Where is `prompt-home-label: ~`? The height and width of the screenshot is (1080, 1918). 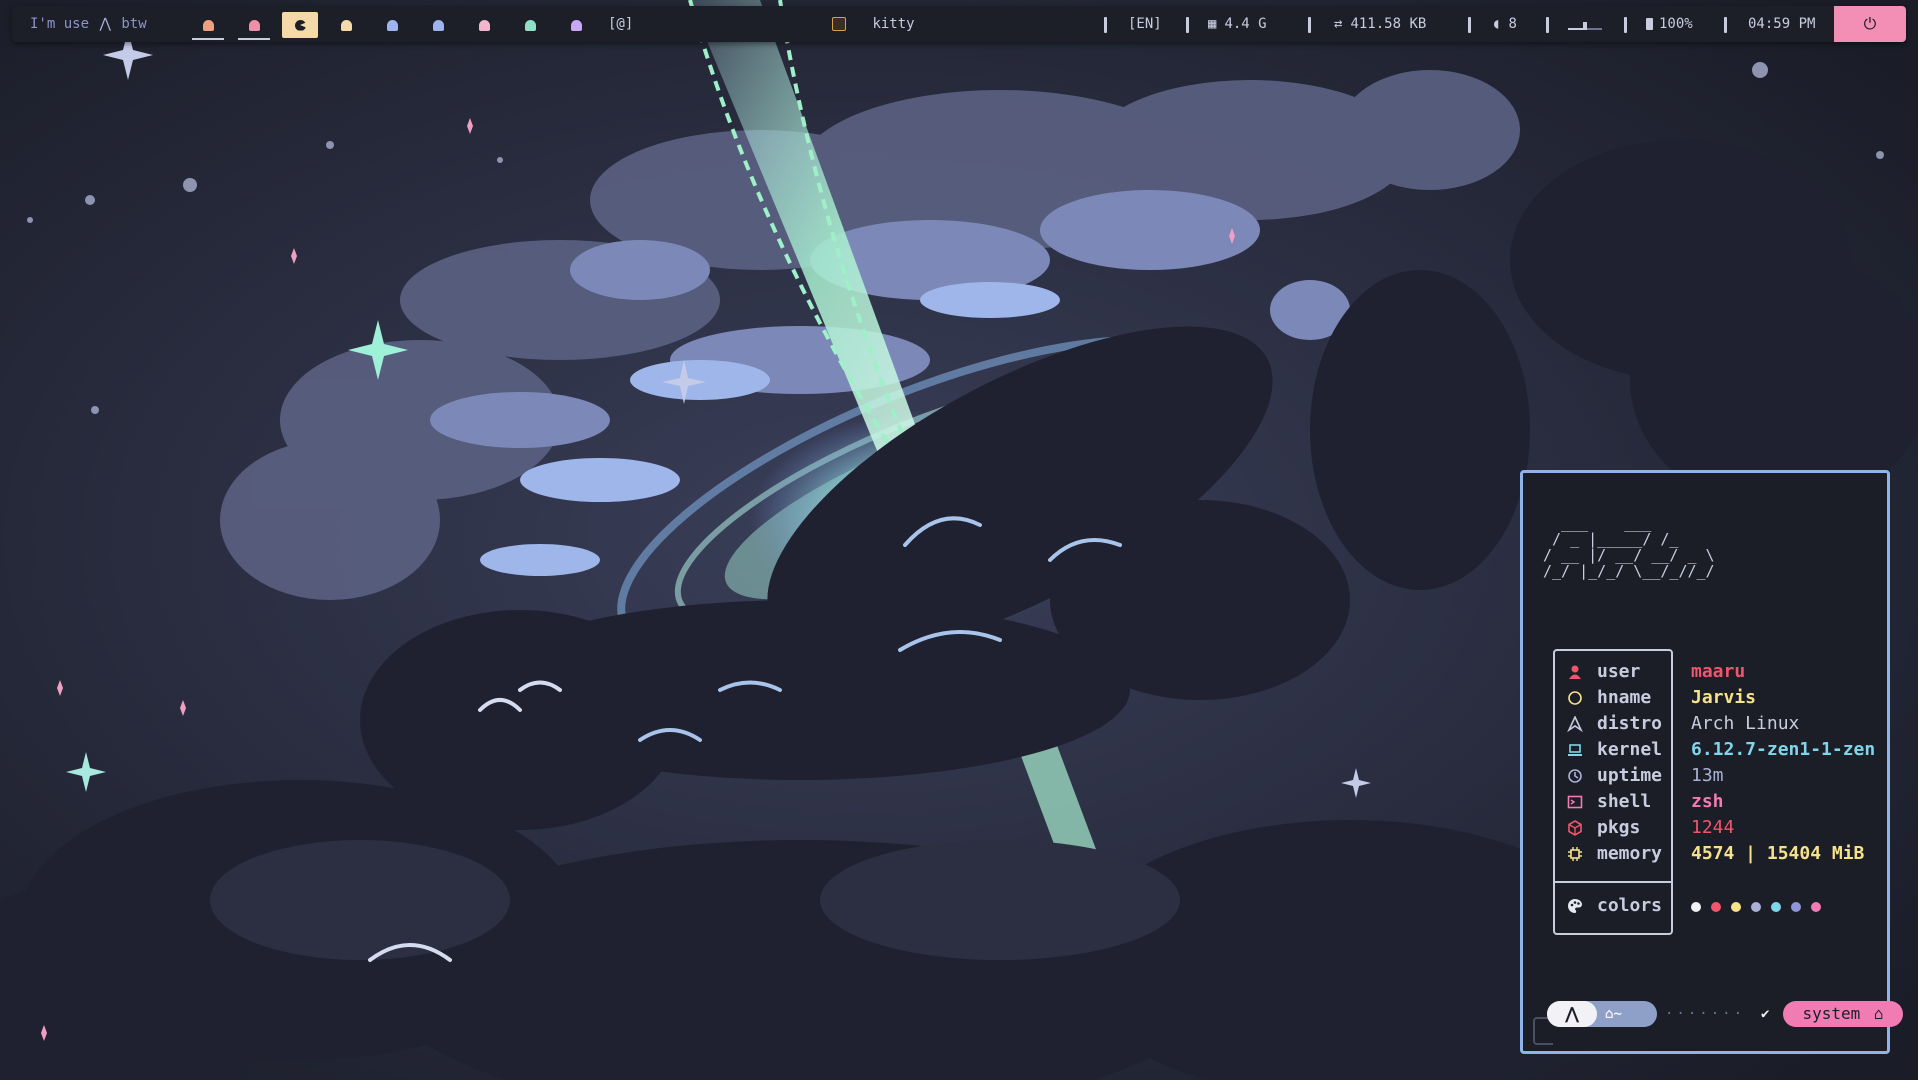 prompt-home-label: ~ is located at coordinates (1617, 1014).